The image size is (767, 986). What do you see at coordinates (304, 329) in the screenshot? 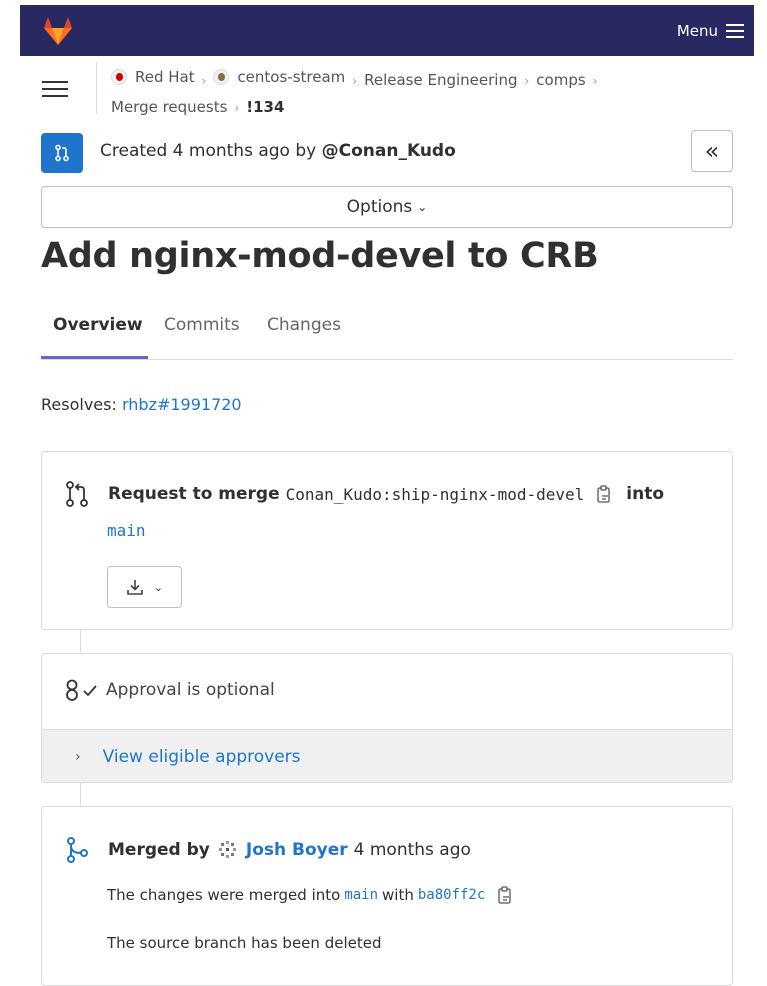
I see `tab-changes: Changes` at bounding box center [304, 329].